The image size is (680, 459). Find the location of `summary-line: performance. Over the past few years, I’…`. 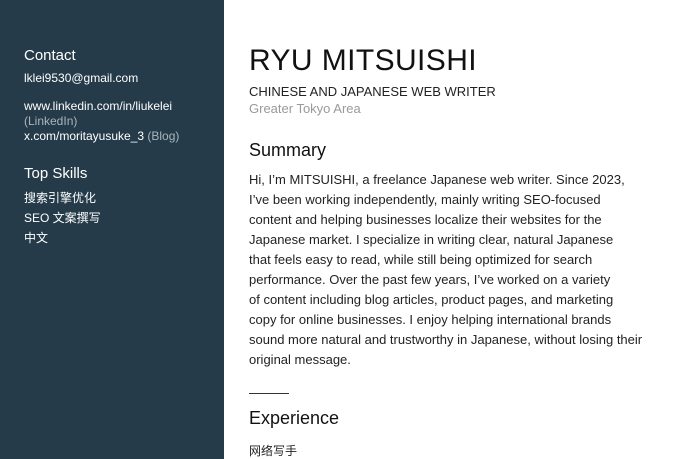

summary-line: performance. Over the past few years, I’… is located at coordinates (430, 279).